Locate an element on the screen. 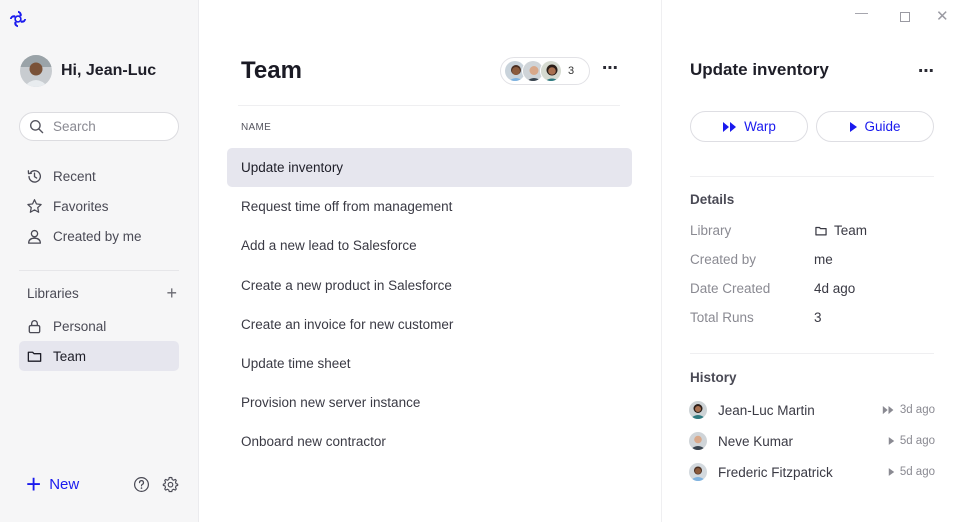 The image size is (960, 522). user-icon is located at coordinates (34, 236).